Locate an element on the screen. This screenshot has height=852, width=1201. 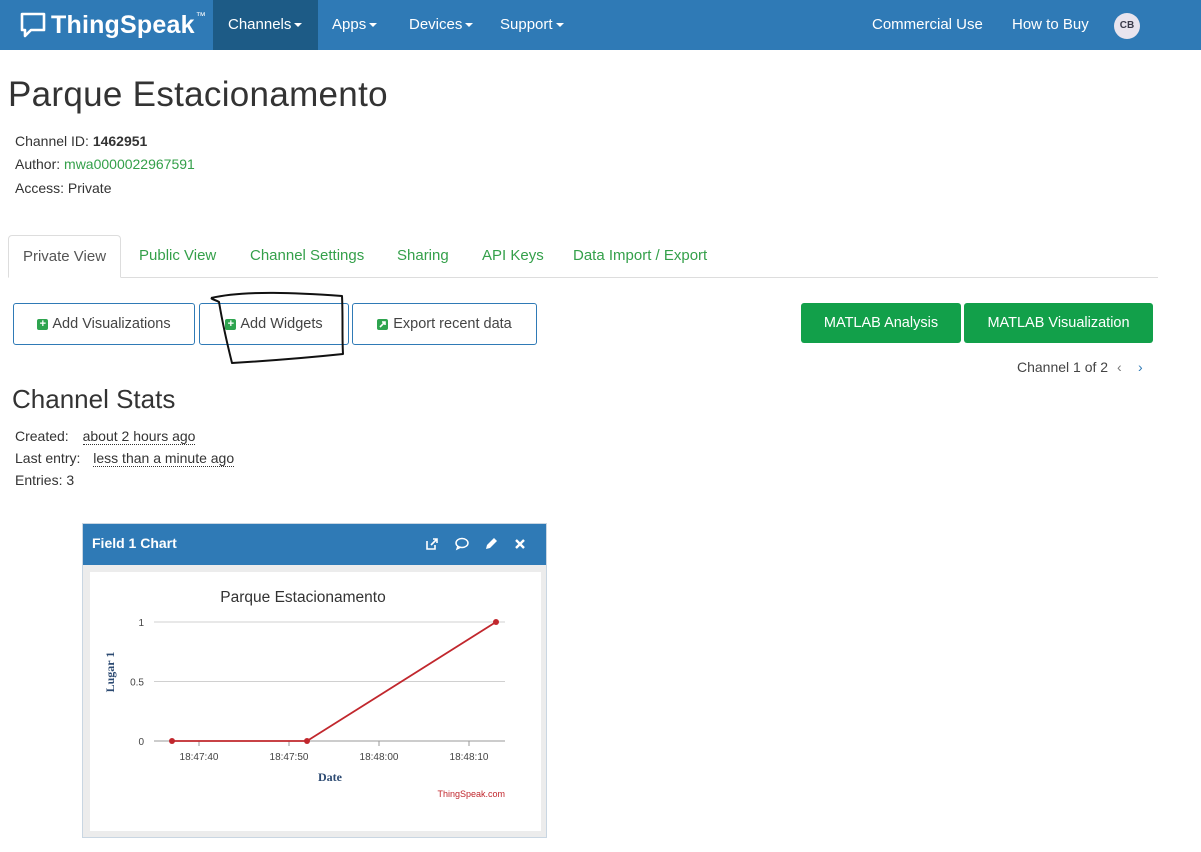
nav-support-label: Support is located at coordinates (526, 24).